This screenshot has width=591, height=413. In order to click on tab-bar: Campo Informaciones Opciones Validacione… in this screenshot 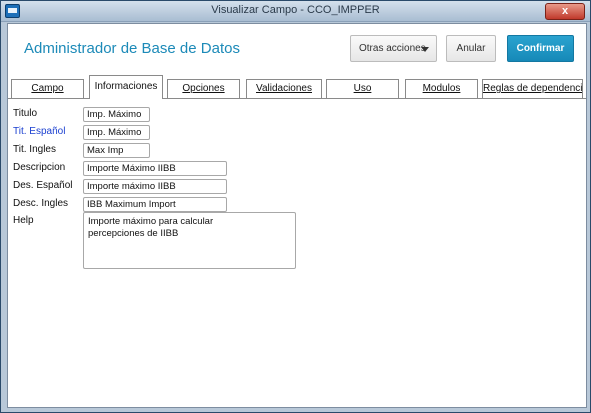, I will do `click(297, 87)`.